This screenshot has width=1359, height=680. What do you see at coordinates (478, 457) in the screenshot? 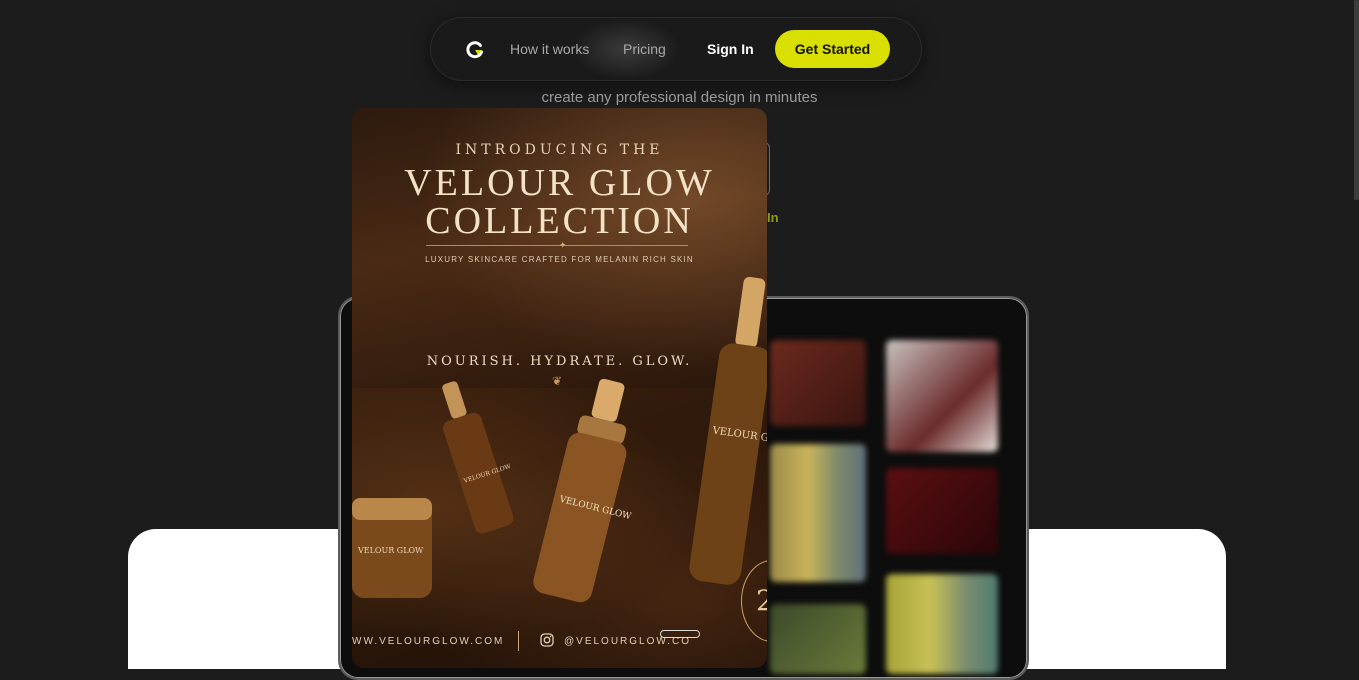
I see `serum-dropper-bottle: VELOUR GLOW` at bounding box center [478, 457].